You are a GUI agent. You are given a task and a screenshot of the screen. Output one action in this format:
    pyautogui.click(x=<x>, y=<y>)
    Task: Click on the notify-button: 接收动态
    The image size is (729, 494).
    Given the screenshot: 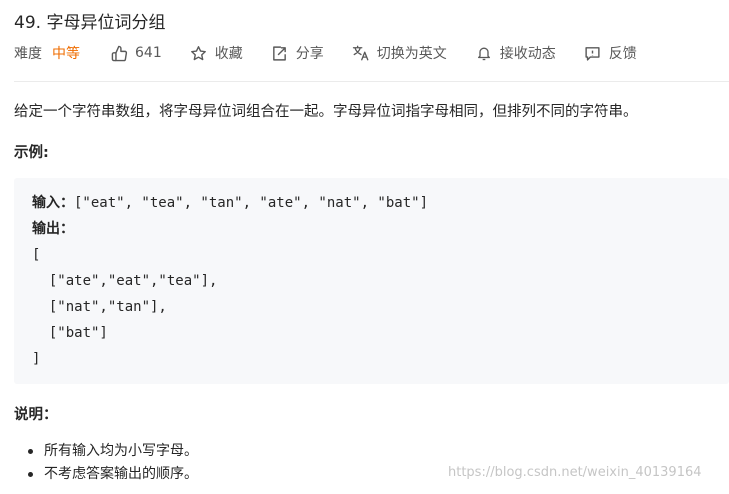 What is the action you would take?
    pyautogui.click(x=515, y=53)
    